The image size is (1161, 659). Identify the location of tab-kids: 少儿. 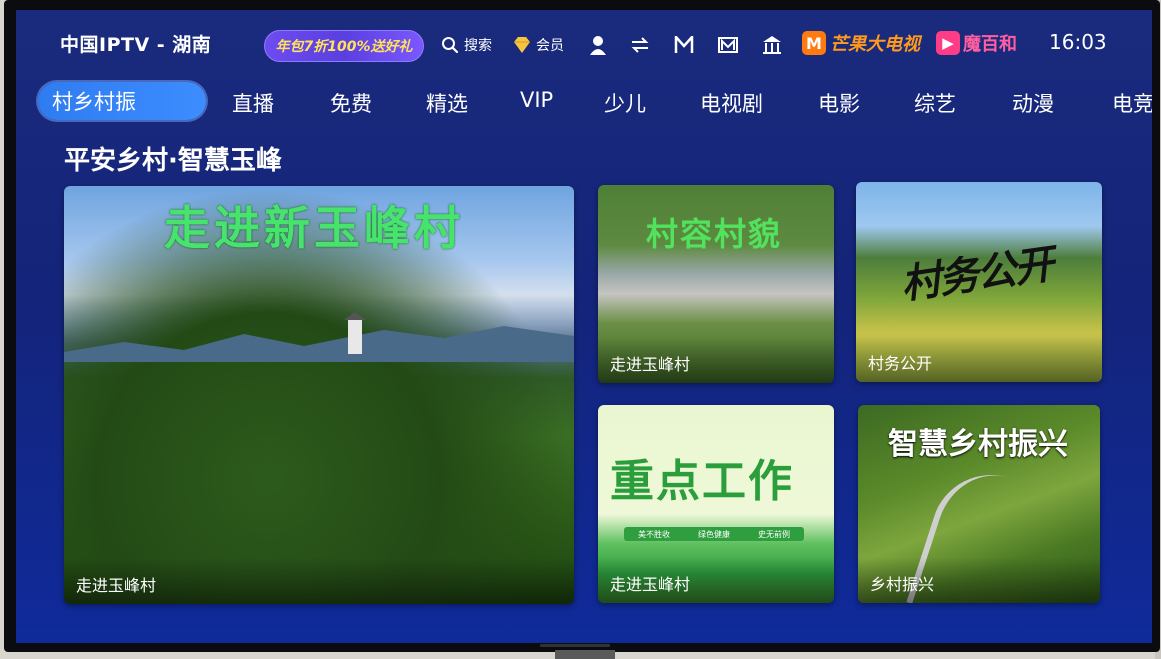
(625, 103).